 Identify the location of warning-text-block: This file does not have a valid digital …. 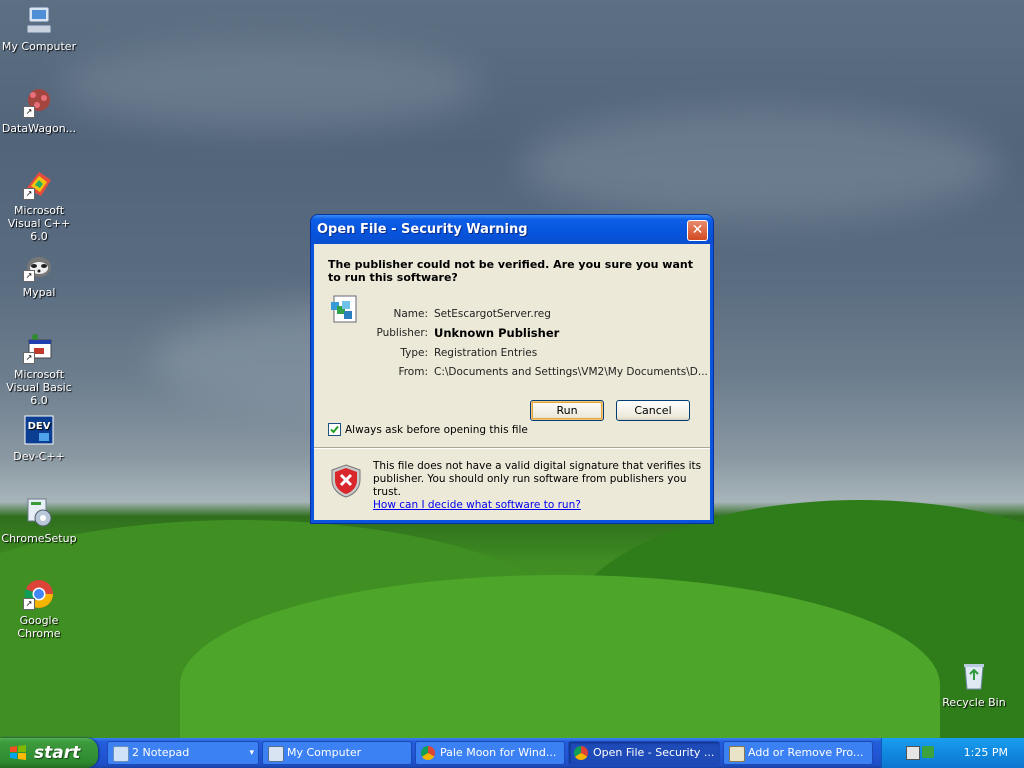
(538, 486).